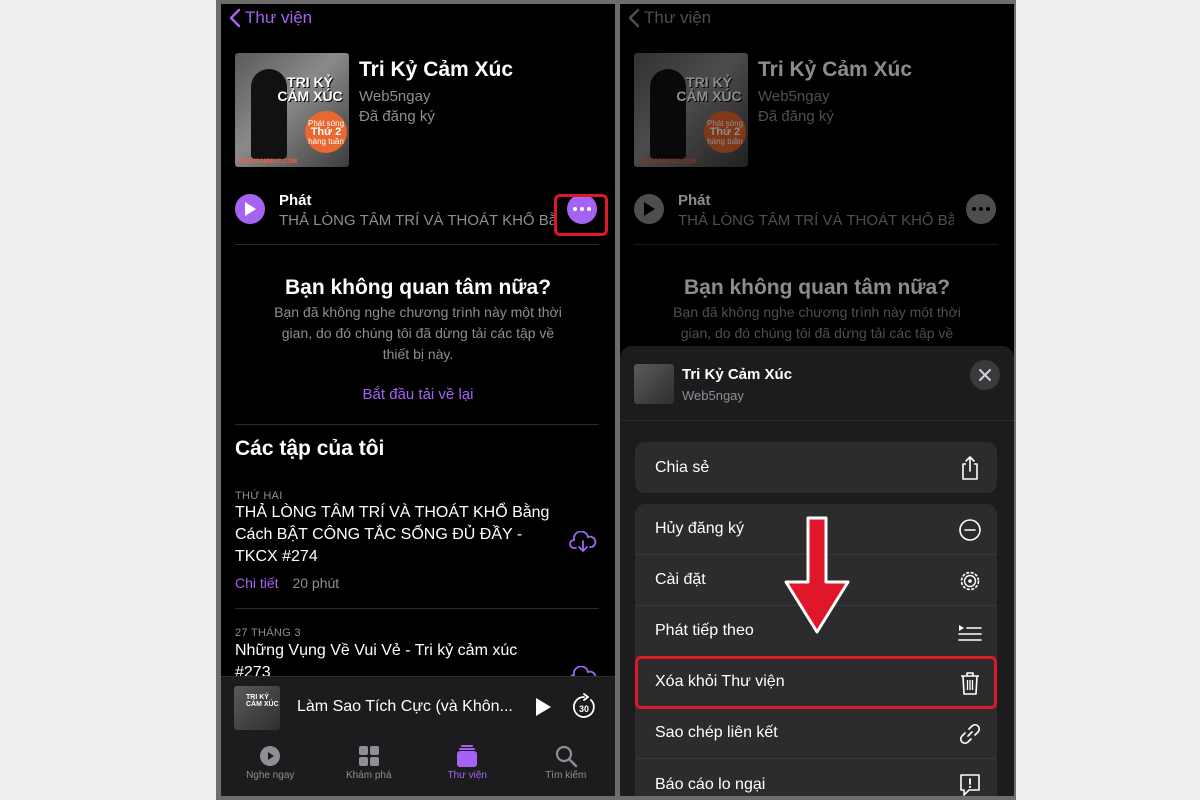 This screenshot has width=1200, height=800. I want to click on share-icon, so click(970, 468).